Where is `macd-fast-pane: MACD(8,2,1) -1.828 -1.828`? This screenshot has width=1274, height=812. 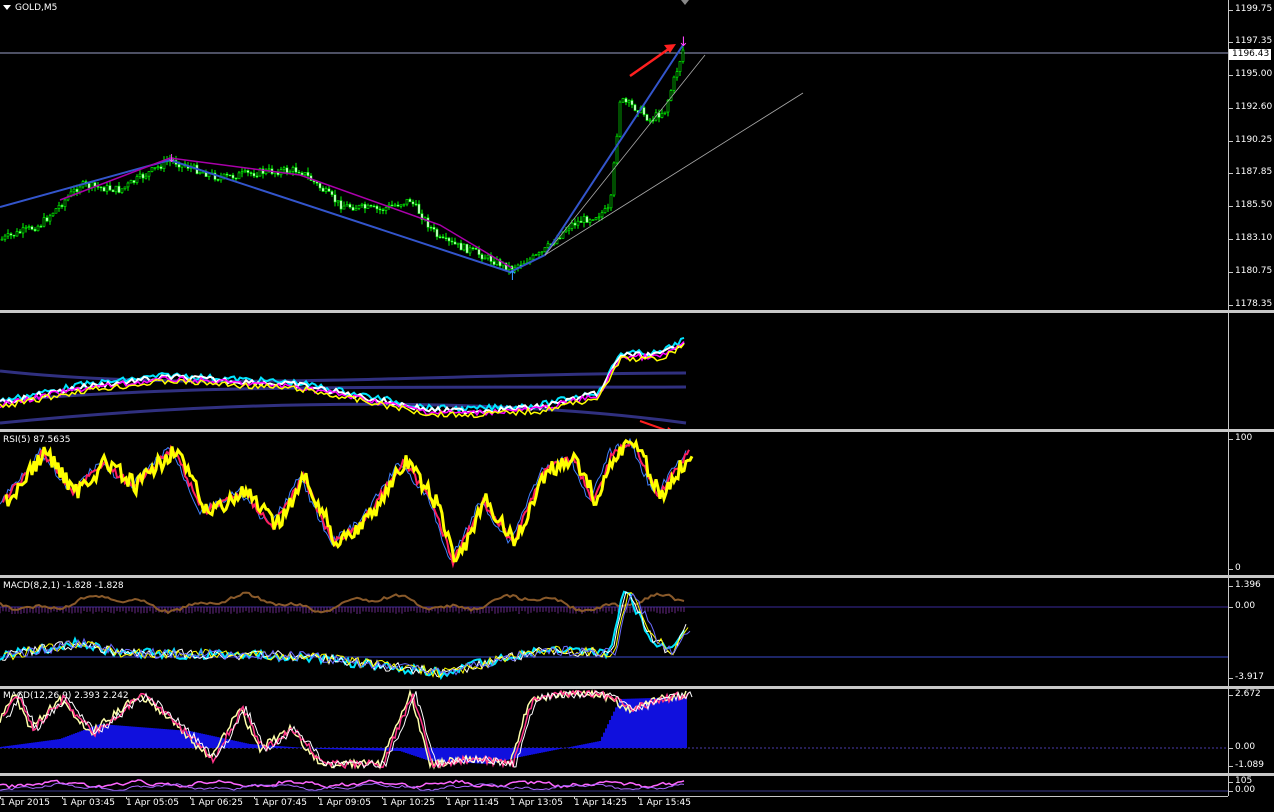
macd-fast-pane: MACD(8,2,1) -1.828 -1.828 is located at coordinates (614, 632).